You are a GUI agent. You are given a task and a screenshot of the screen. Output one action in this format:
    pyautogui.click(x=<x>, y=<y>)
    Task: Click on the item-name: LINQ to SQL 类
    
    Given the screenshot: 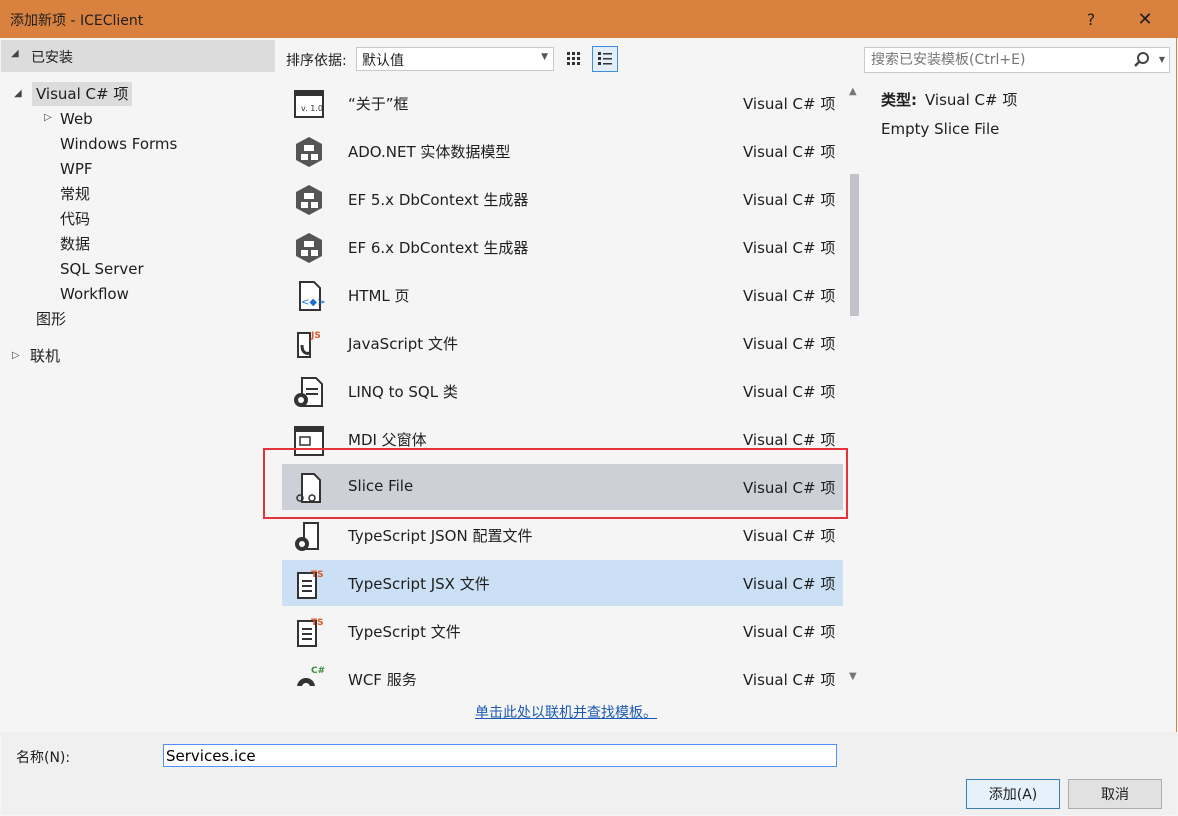 What is the action you would take?
    pyautogui.click(x=403, y=392)
    